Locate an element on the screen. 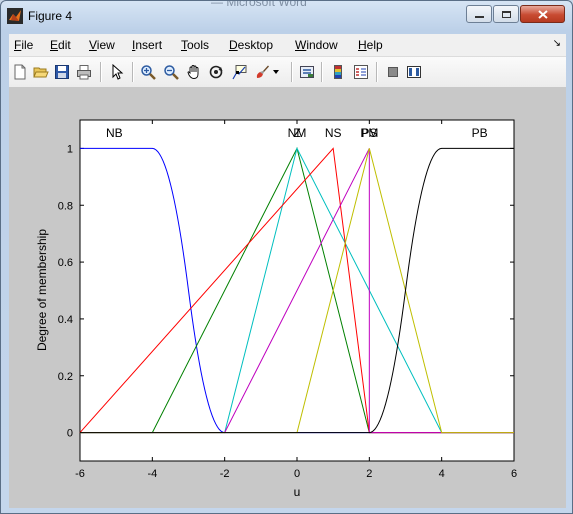 The width and height of the screenshot is (573, 514). mf-label-pb: PB is located at coordinates (480, 133).